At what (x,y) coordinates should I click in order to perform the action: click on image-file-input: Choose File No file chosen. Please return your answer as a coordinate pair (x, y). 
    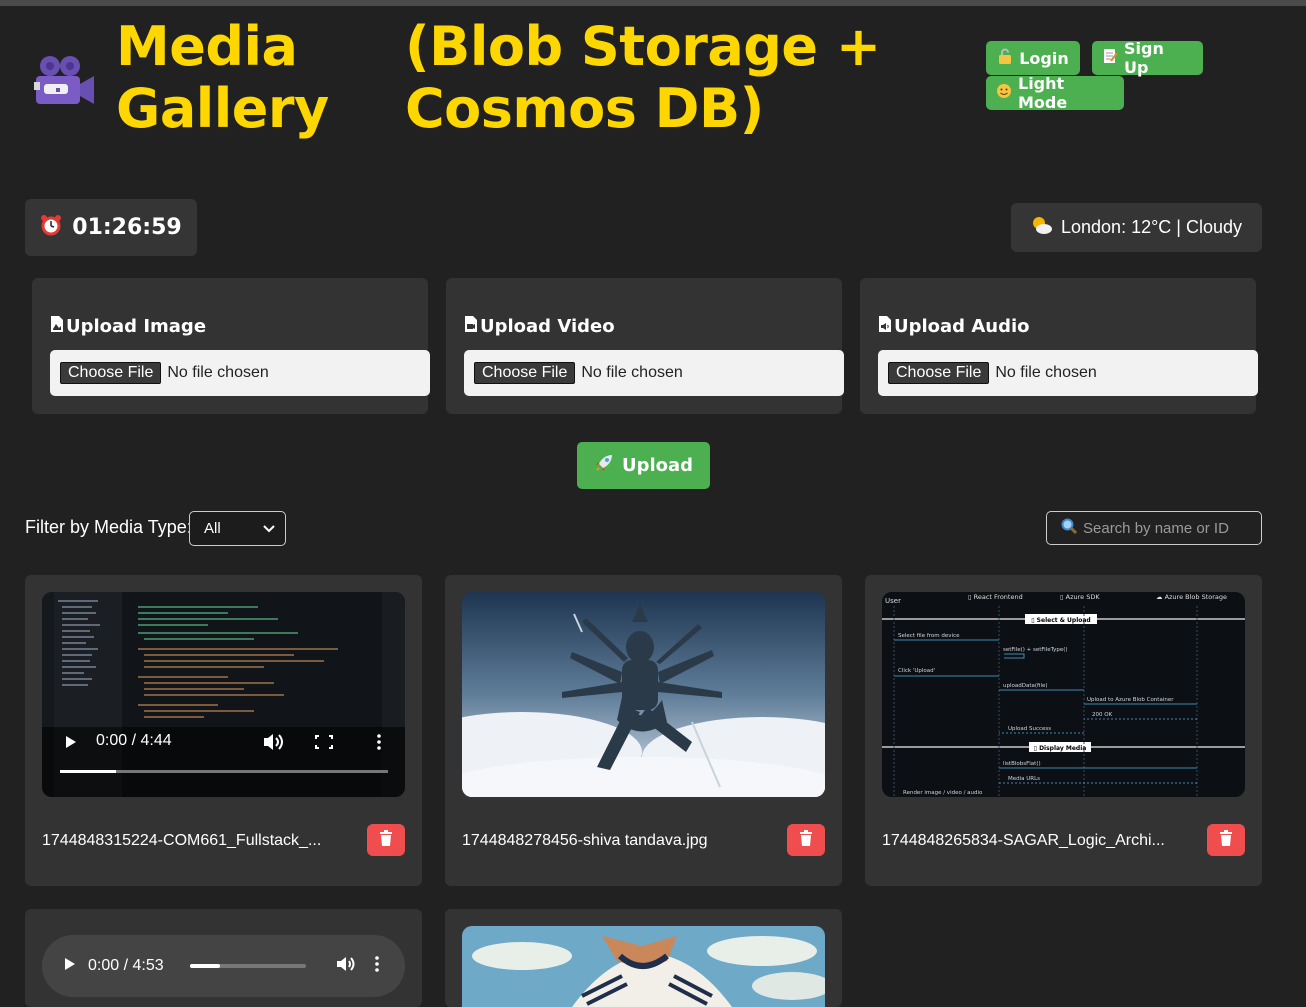
    Looking at the image, I should click on (240, 373).